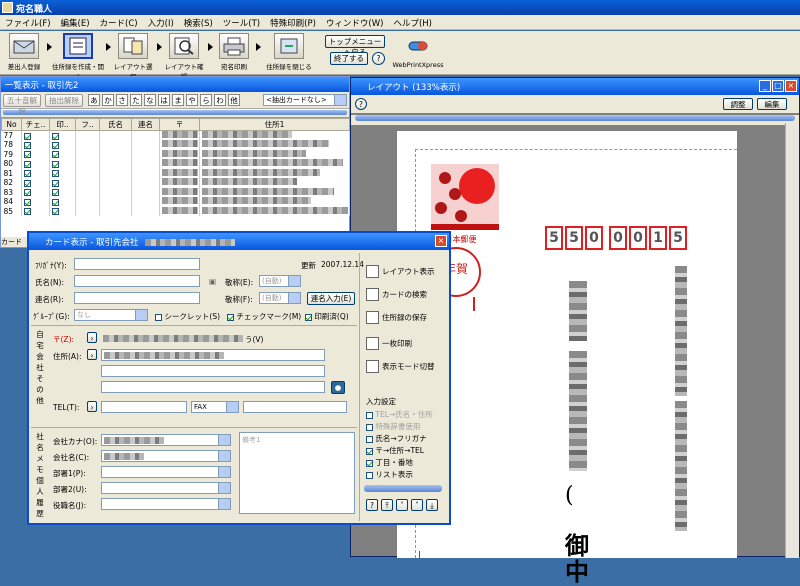  Describe the element at coordinates (400, 366) in the screenshot. I see `display-mode-button: 表示モード切替` at that location.